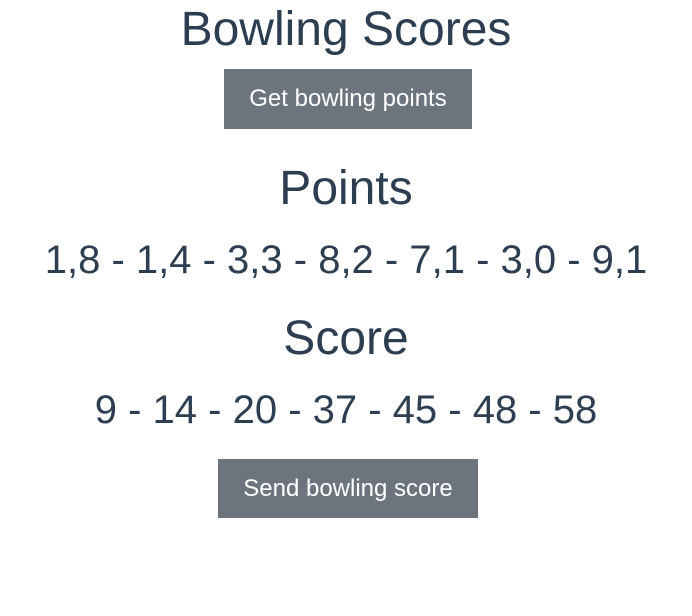  I want to click on score-values: 9 - 14 - 20 - 37 - 45 - 48 - 58, so click(346, 410).